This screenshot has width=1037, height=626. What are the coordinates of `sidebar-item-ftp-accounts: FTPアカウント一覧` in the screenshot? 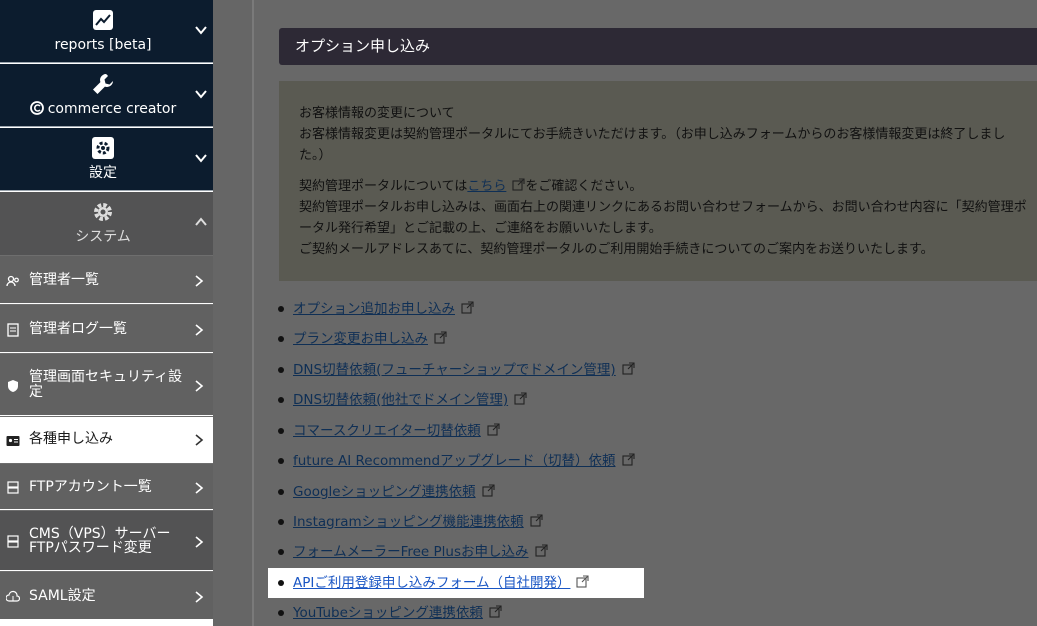 It's located at (106, 486).